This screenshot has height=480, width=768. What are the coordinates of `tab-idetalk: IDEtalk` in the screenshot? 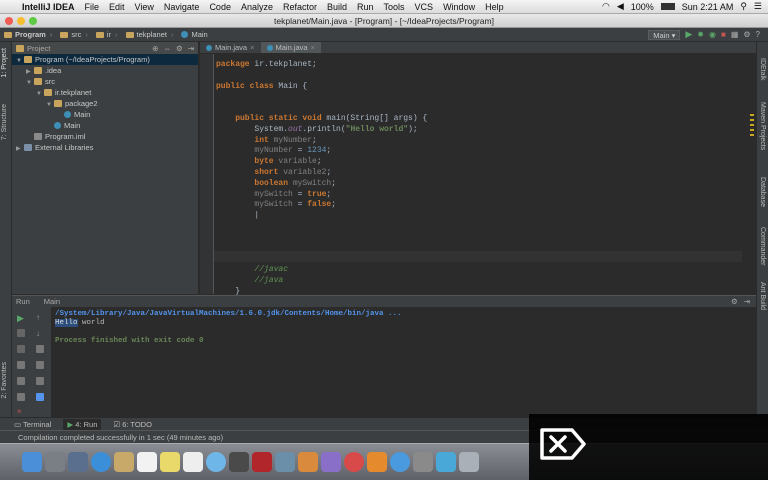 It's located at (762, 69).